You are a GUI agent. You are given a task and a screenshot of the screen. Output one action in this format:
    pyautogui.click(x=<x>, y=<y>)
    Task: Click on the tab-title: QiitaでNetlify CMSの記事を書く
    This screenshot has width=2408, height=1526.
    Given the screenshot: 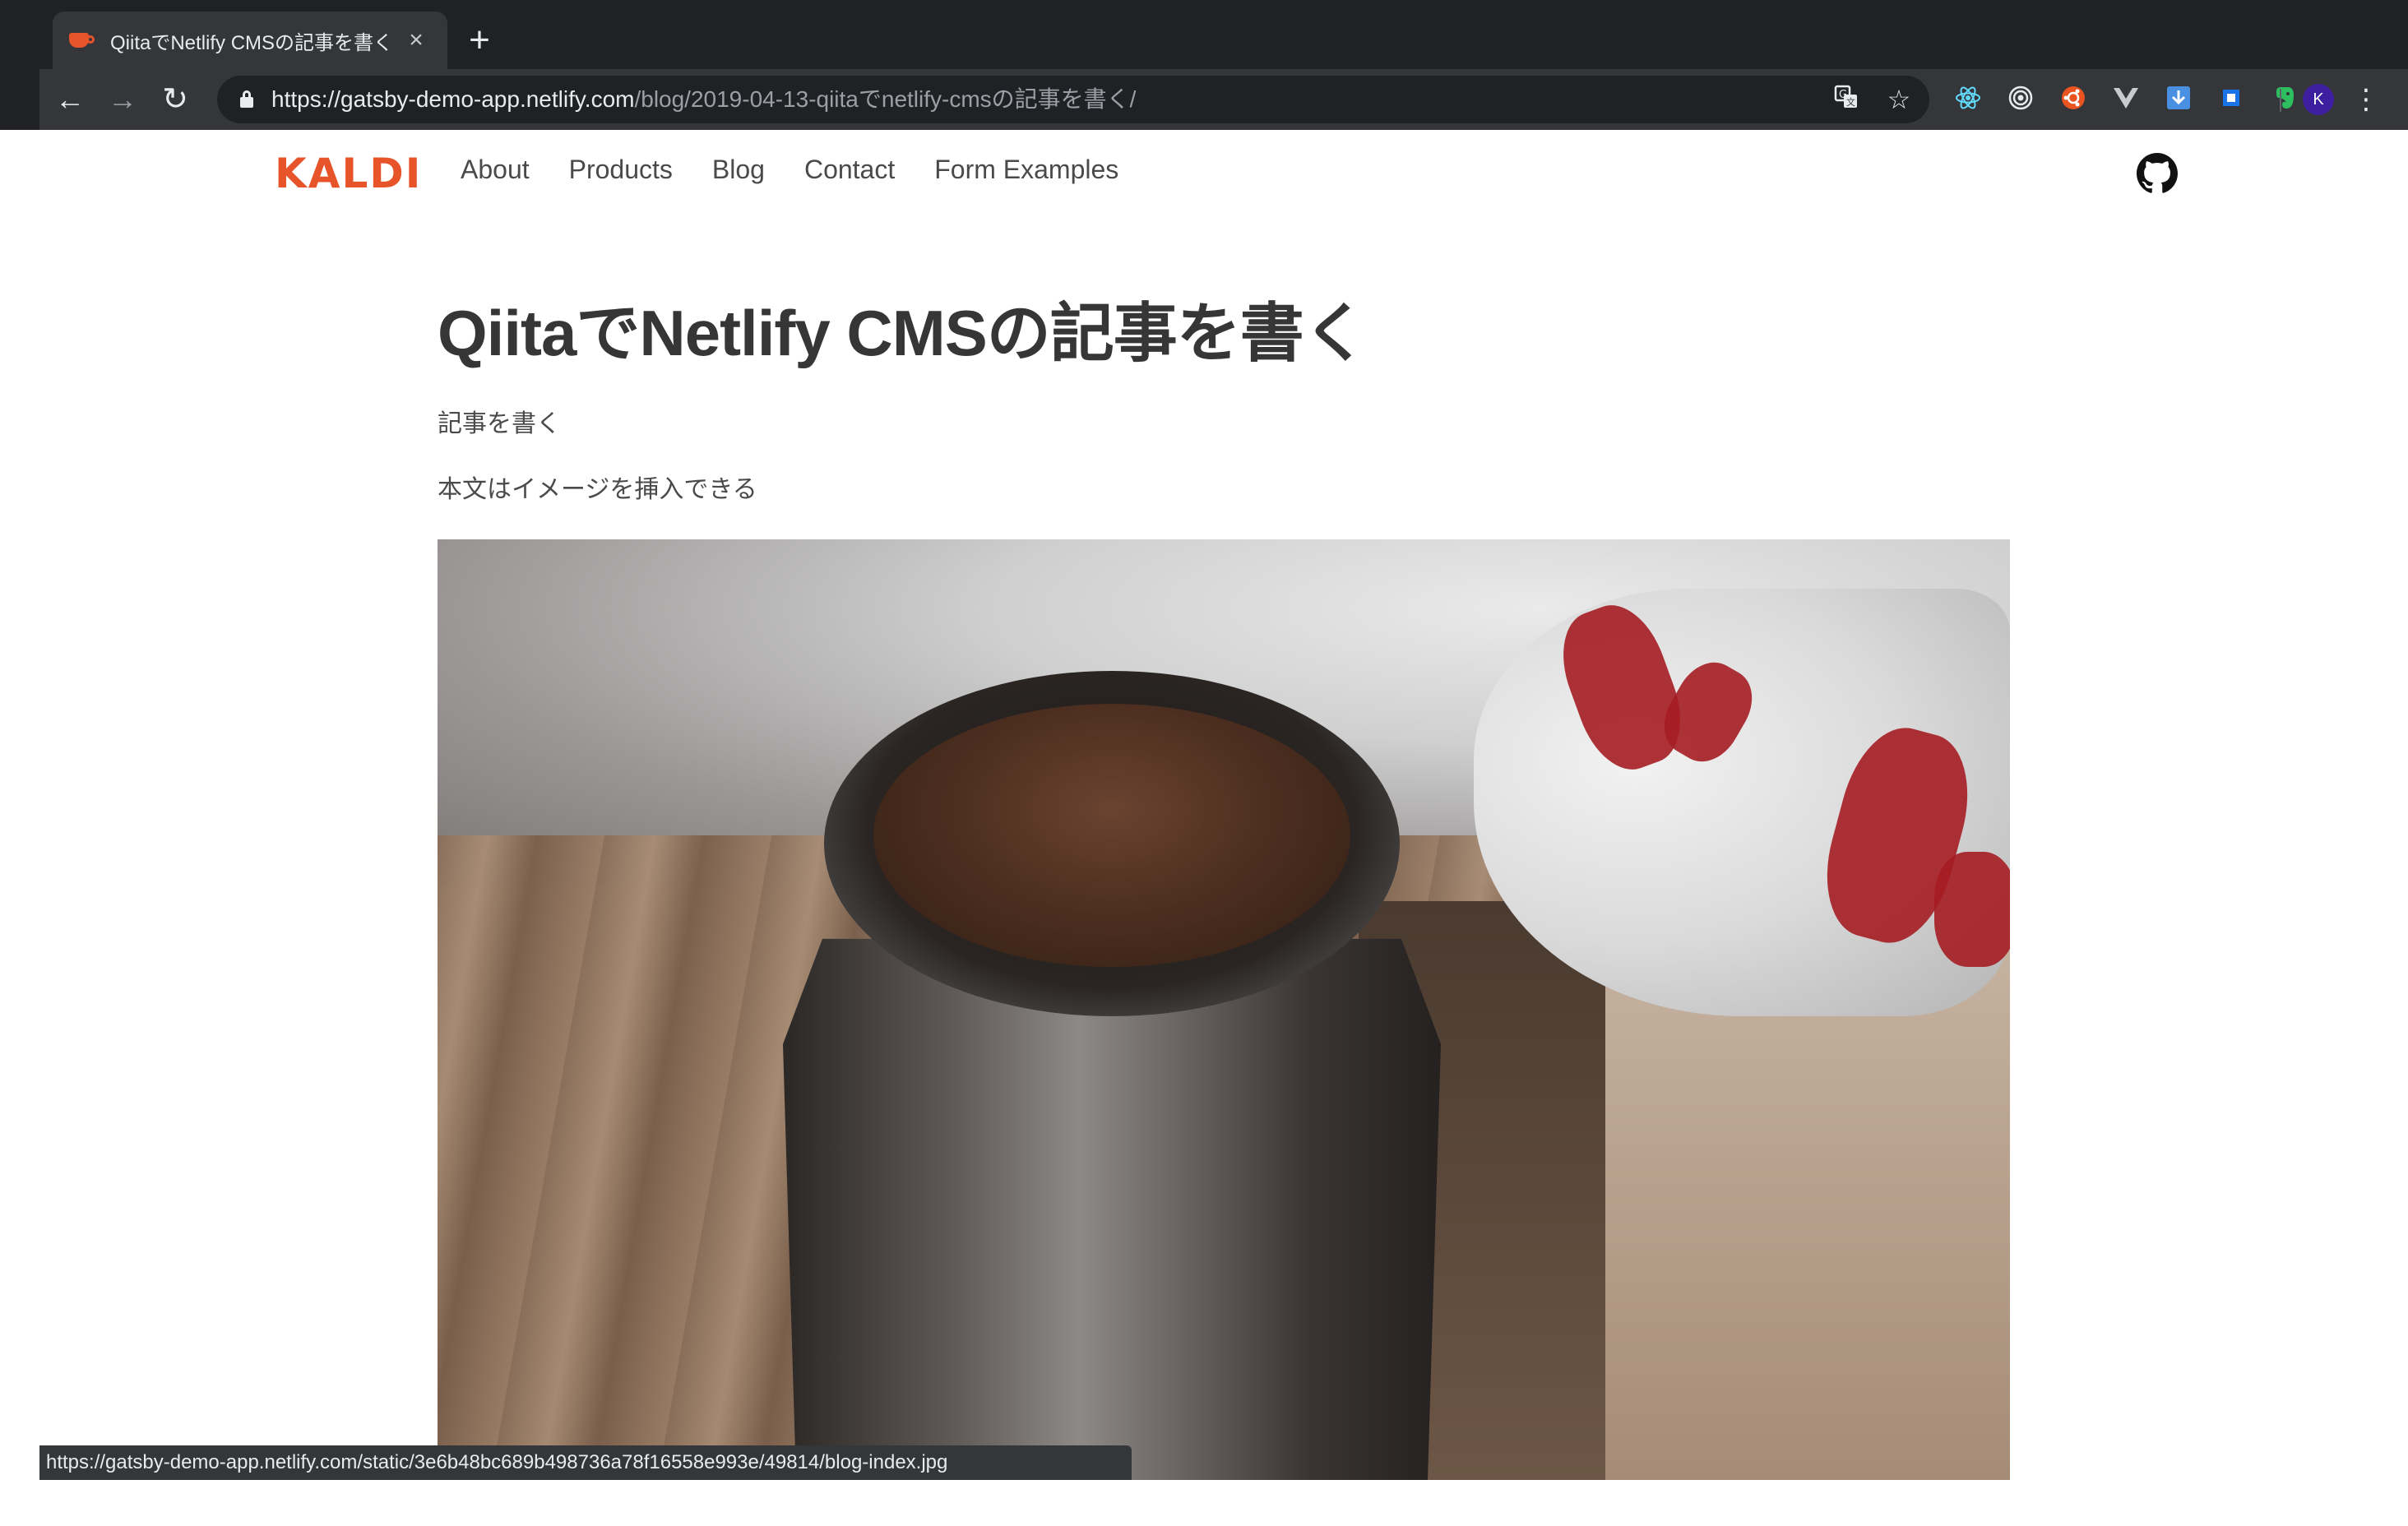 What is the action you would take?
    pyautogui.click(x=252, y=42)
    